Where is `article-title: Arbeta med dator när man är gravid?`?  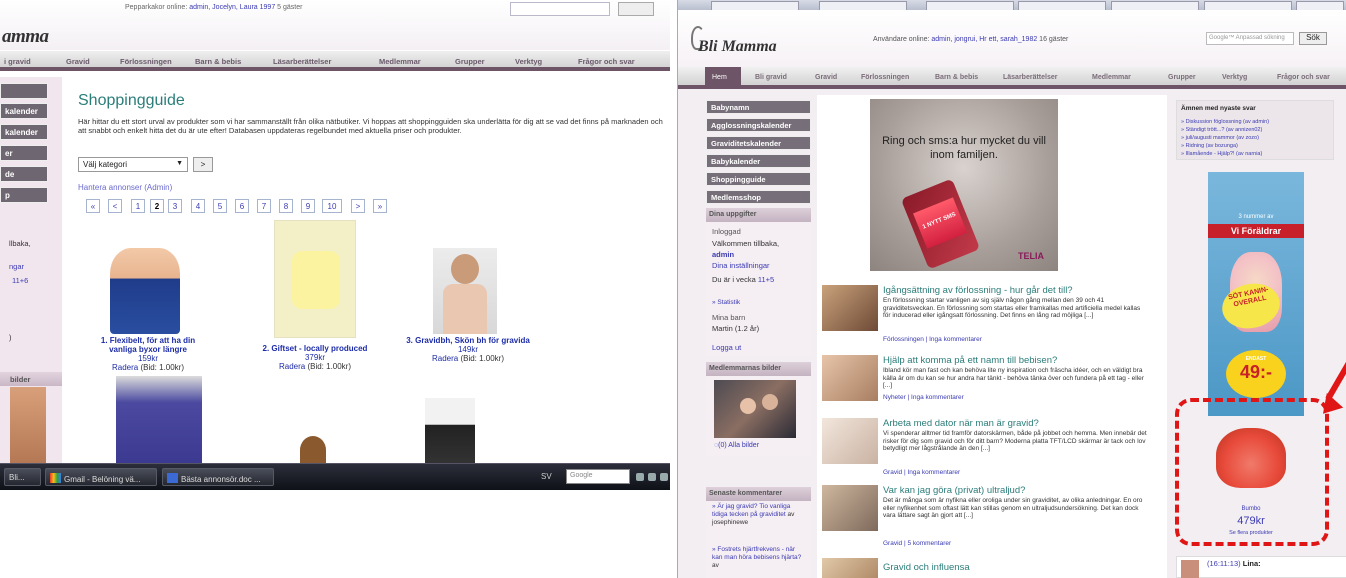 article-title: Arbeta med dator när man är gravid? is located at coordinates (961, 423).